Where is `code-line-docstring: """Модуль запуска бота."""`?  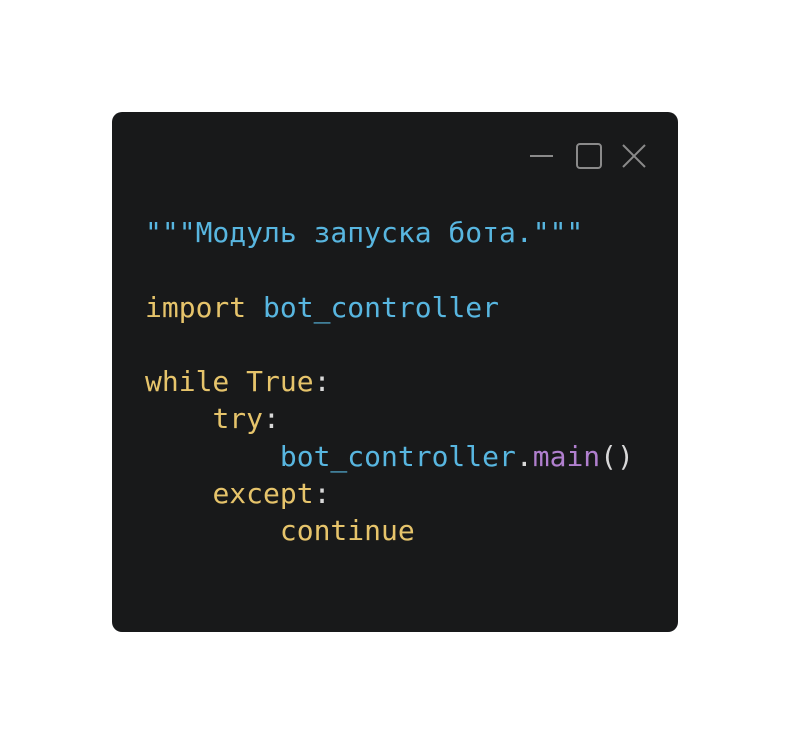 code-line-docstring: """Модуль запуска бота.""" is located at coordinates (389, 232).